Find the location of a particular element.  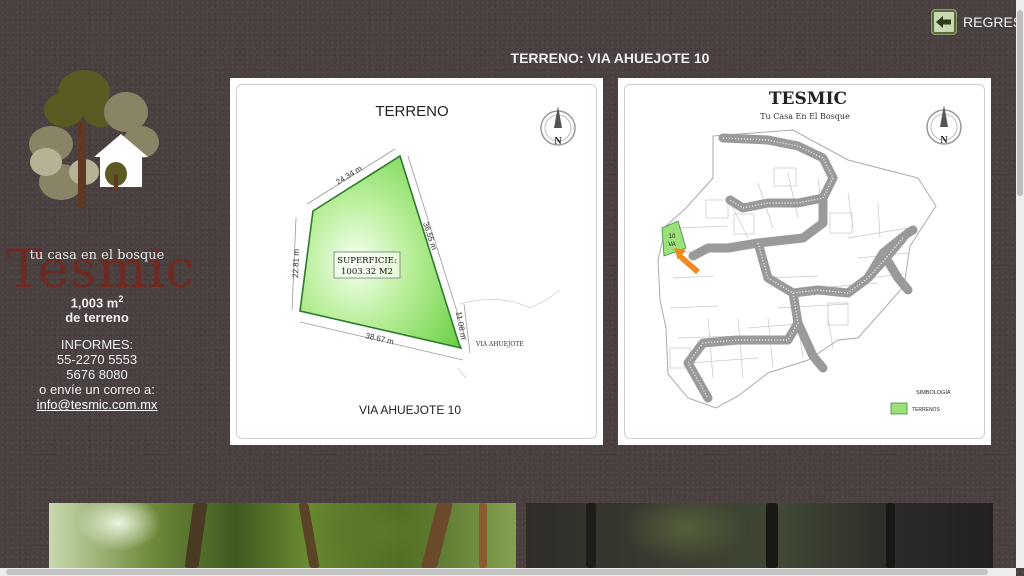

lot-label-street: VA is located at coordinates (672, 245).